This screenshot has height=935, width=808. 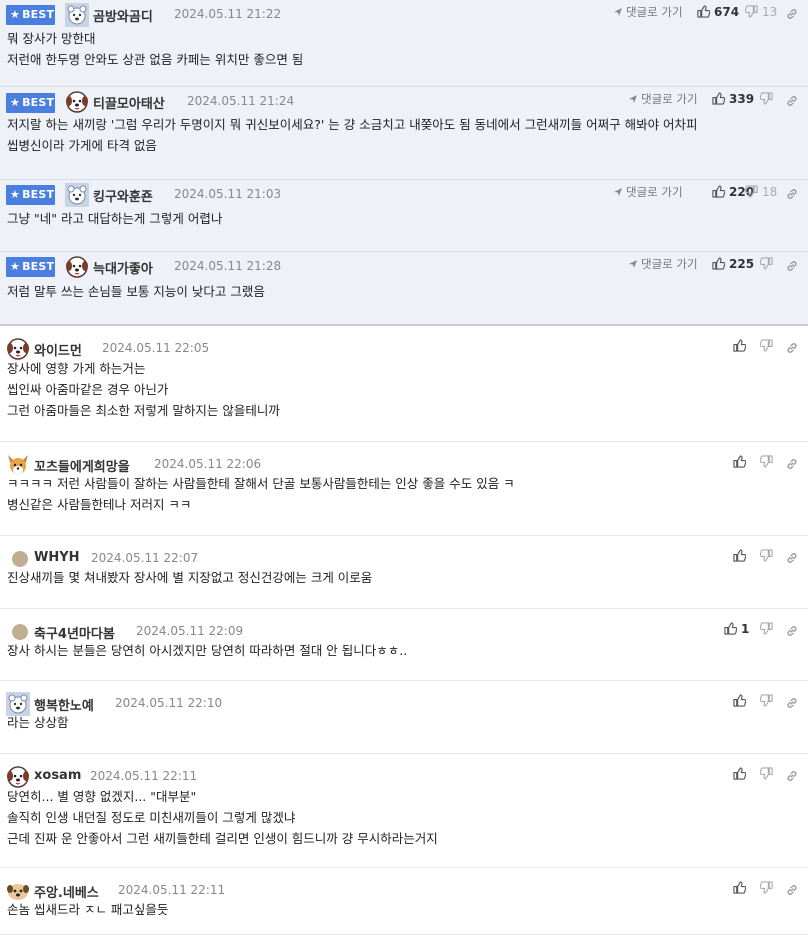 I want to click on comment-line: 그냥 "네" 라고 대답하는게 그렇게 어렵나, so click(x=115, y=218).